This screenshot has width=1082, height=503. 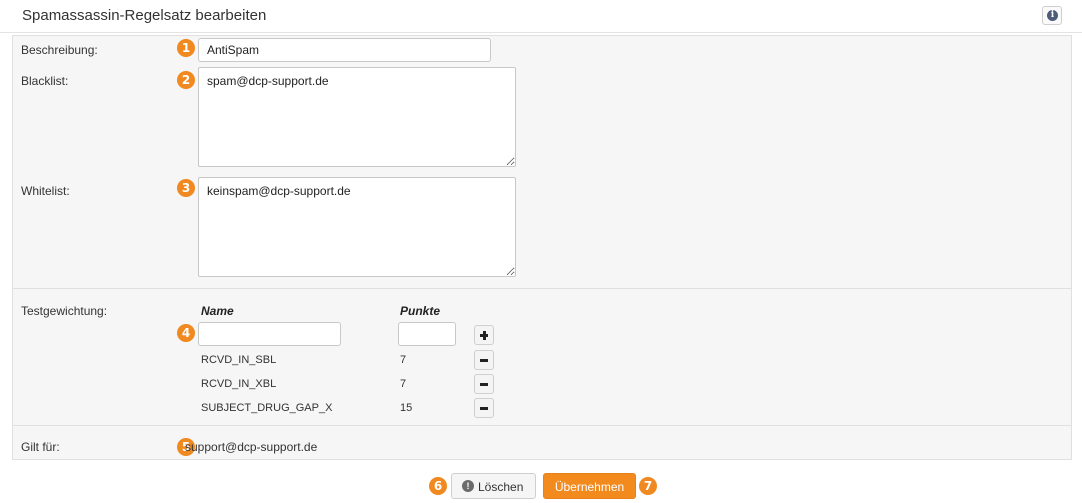 I want to click on warning-icon: !, so click(x=468, y=486).